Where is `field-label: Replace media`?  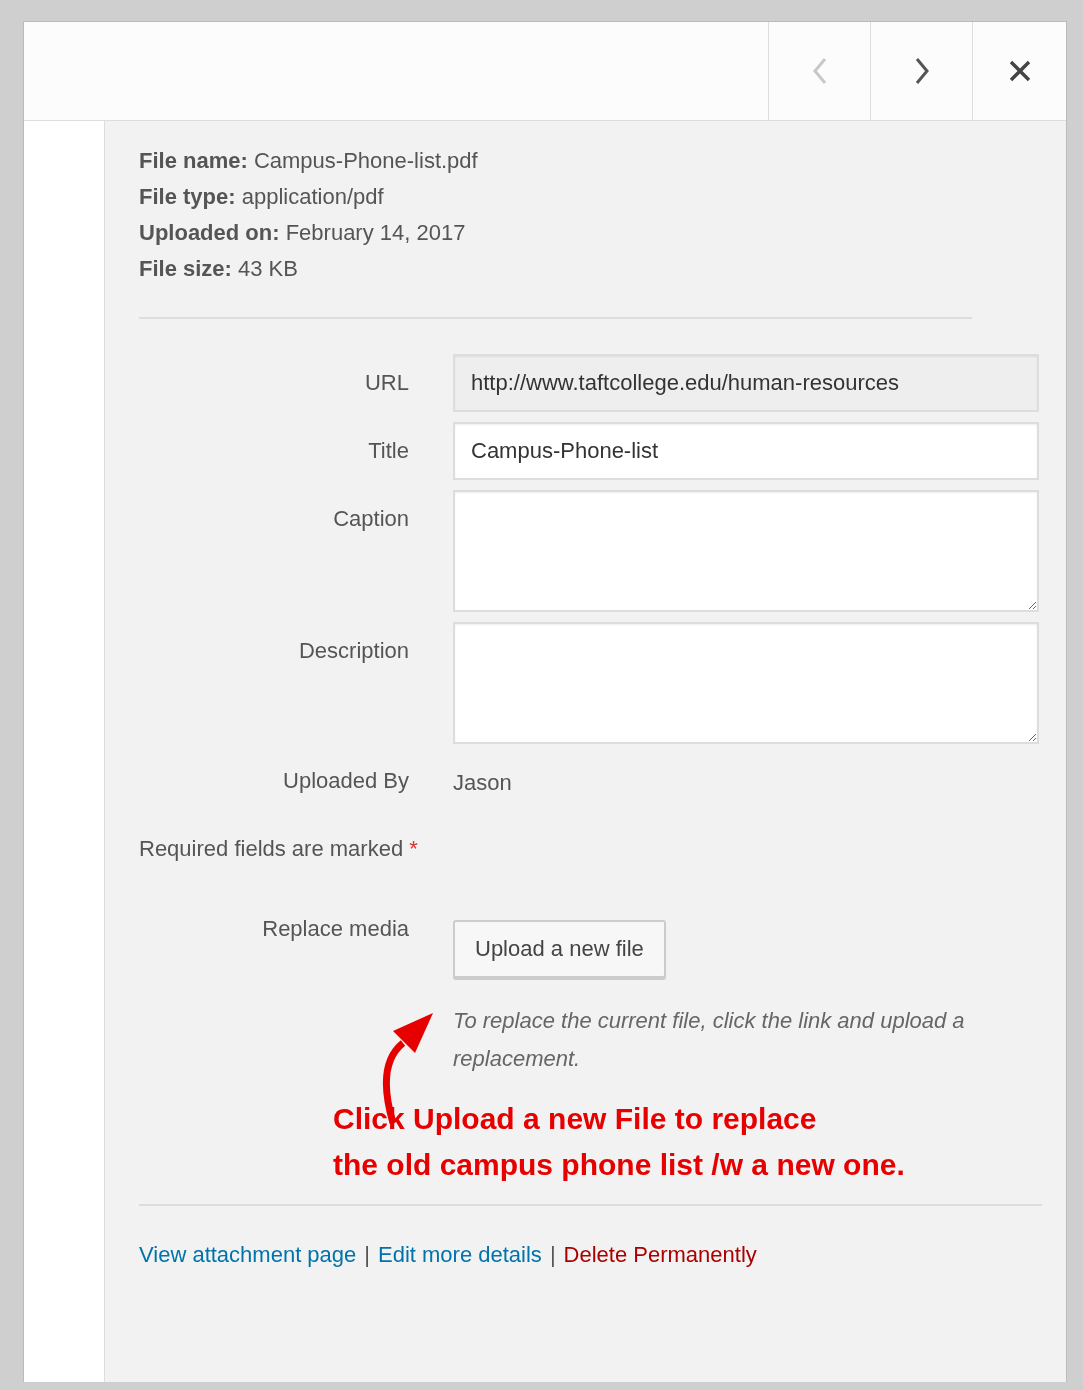
field-label: Replace media is located at coordinates (335, 929).